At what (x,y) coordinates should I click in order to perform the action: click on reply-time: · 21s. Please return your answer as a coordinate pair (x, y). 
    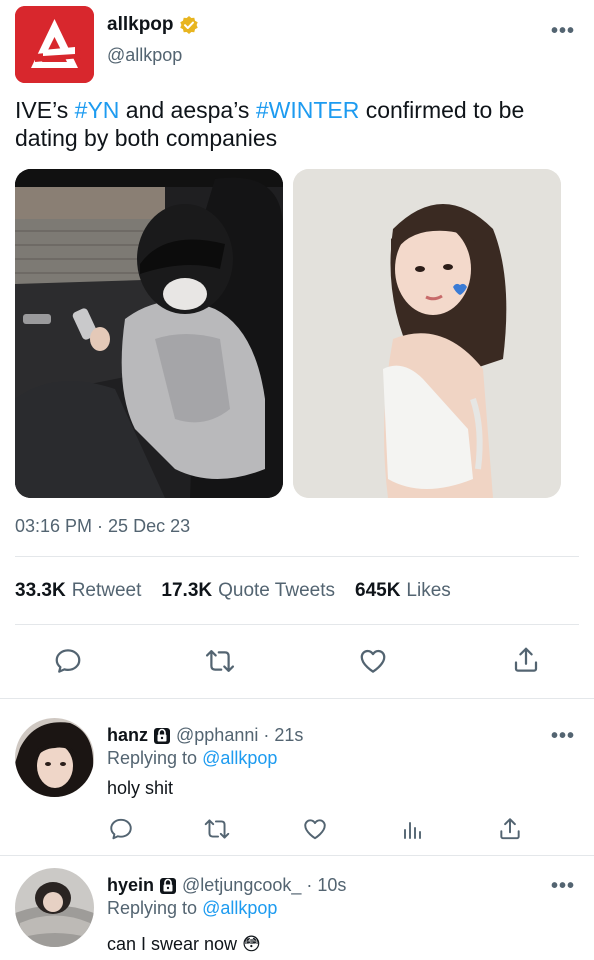
    Looking at the image, I should click on (283, 735).